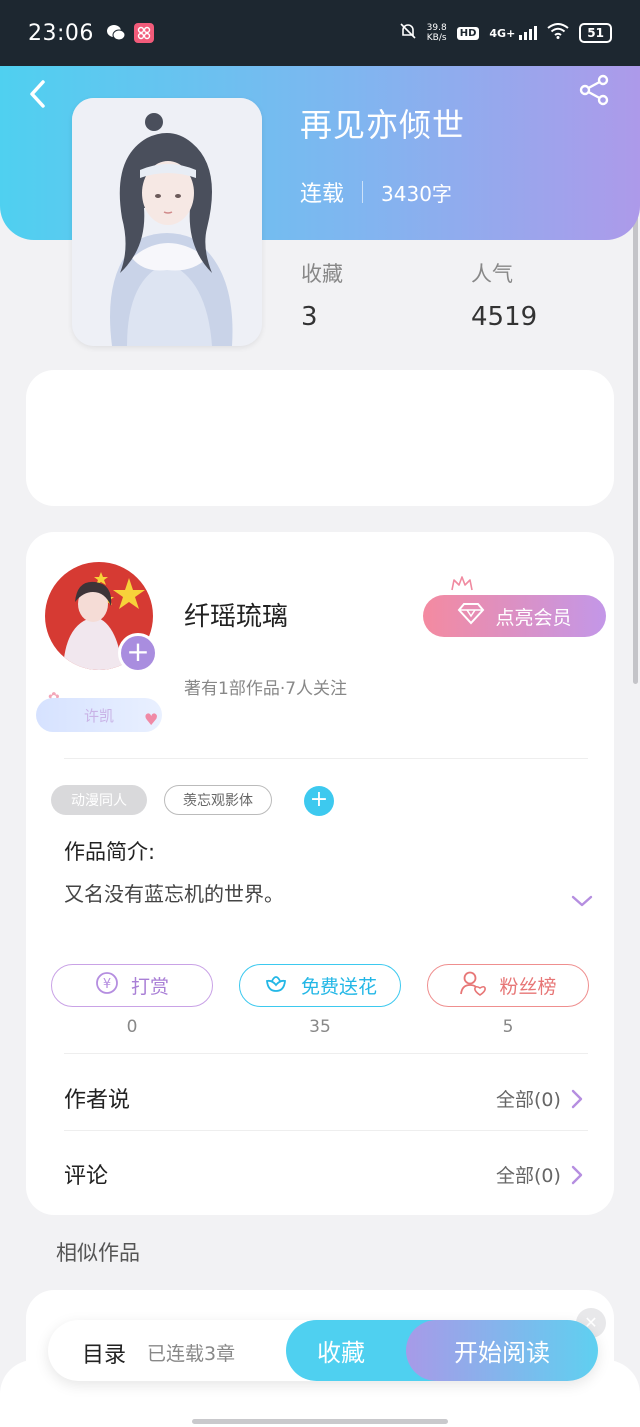  I want to click on chapter-count: 已连载3章, so click(191, 1354).